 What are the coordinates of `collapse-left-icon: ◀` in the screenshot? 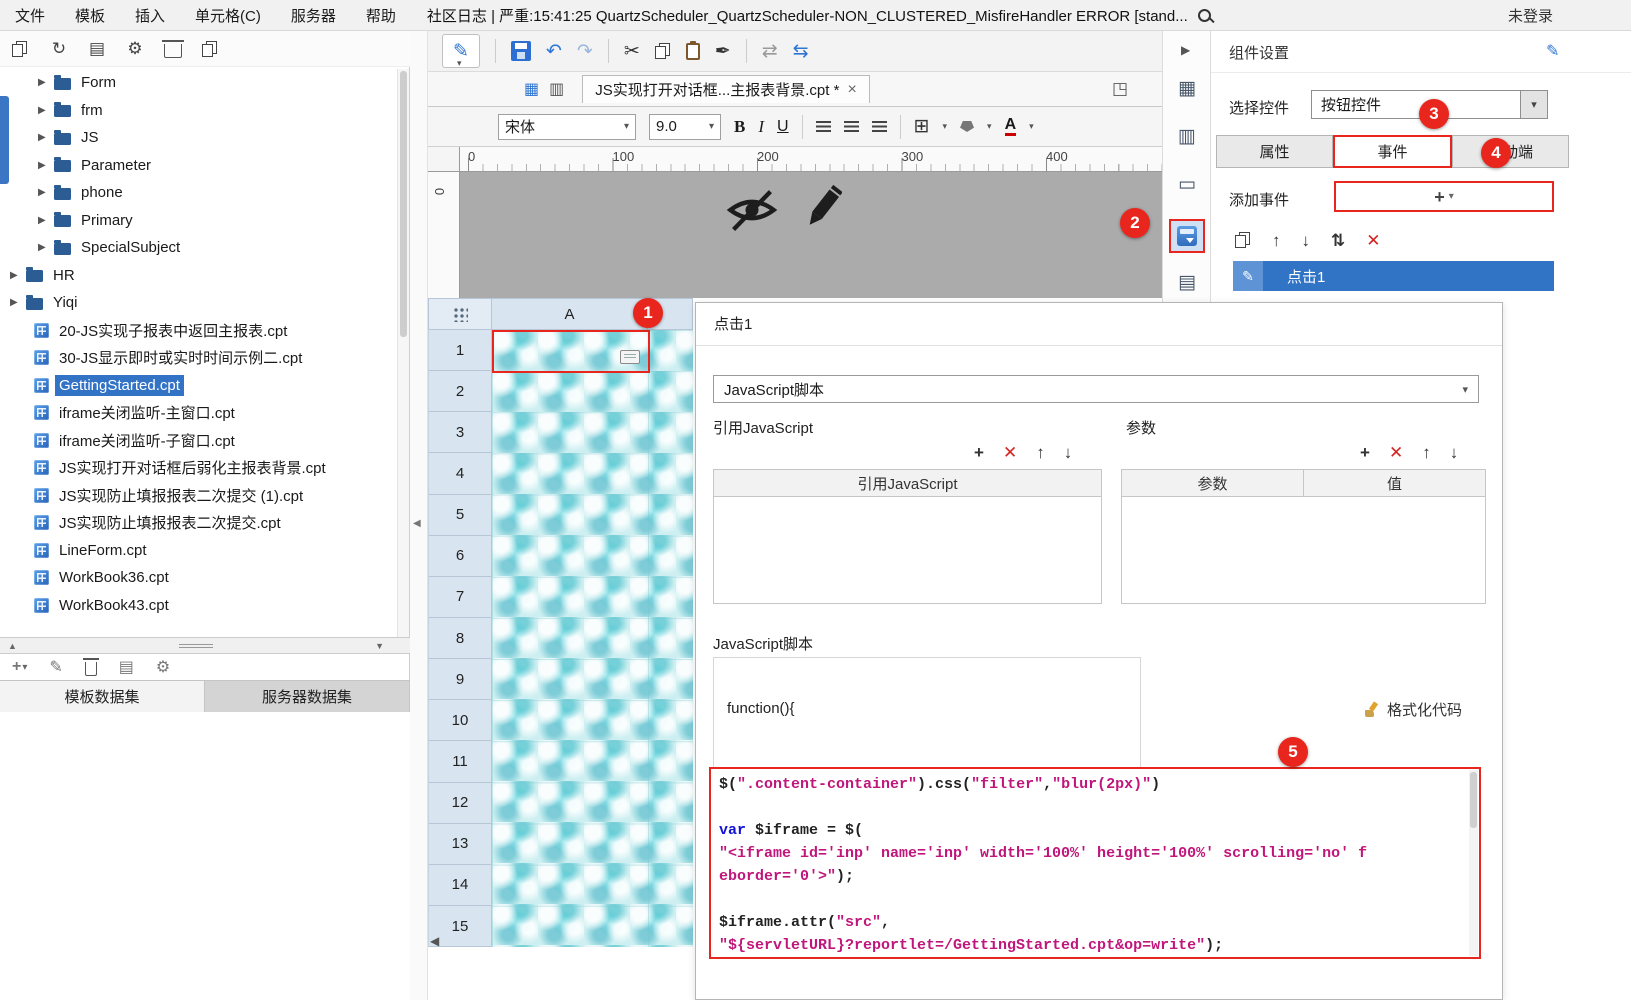 It's located at (417, 523).